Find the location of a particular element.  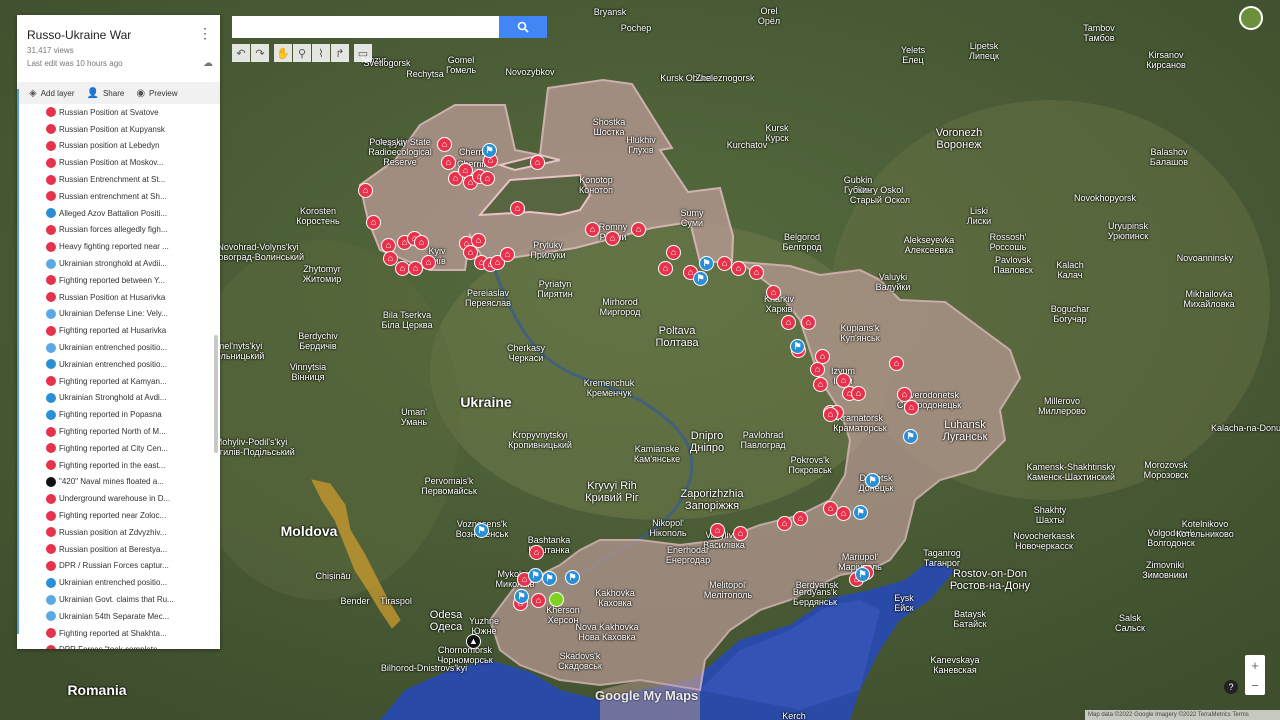

layer-list-item: Fighting reported at Husarivka is located at coordinates (118, 330).